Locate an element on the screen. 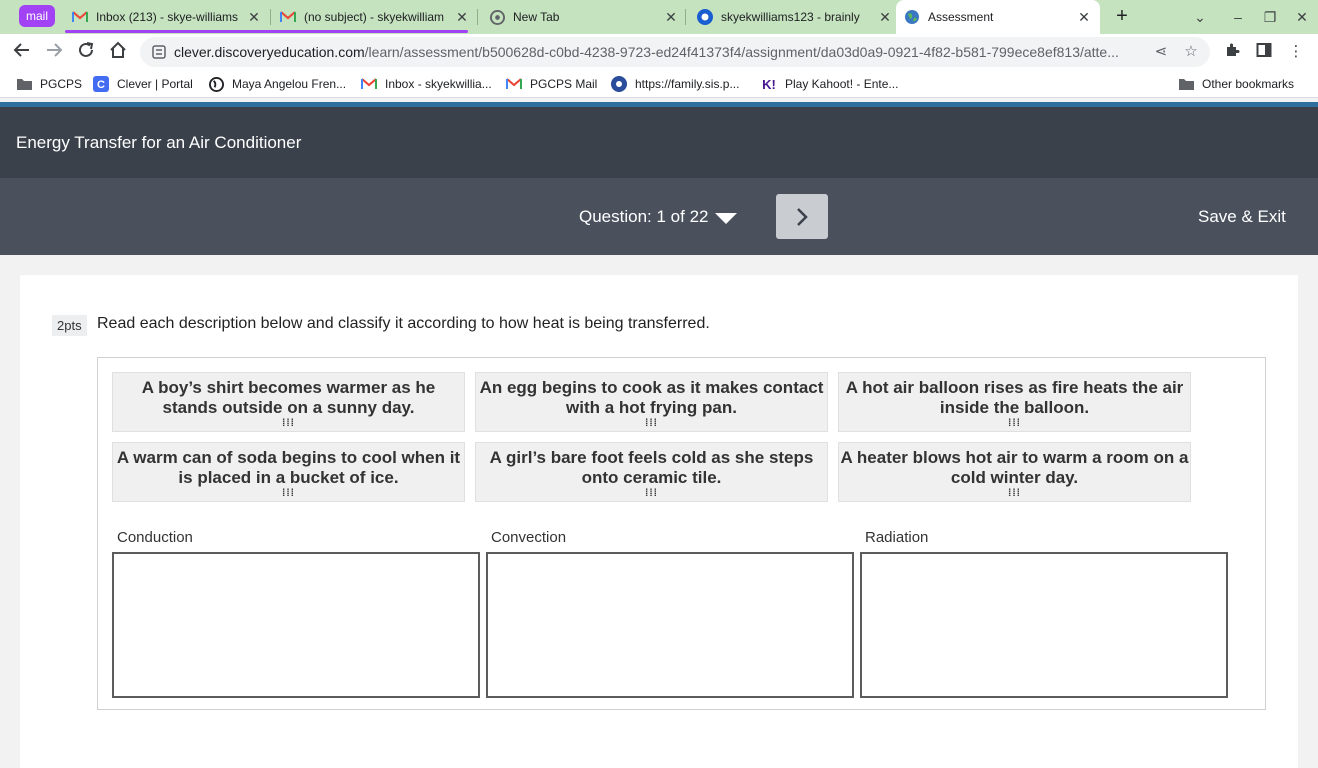  bookmark-pgcps-mail: PGCPS Mail is located at coordinates (551, 84).